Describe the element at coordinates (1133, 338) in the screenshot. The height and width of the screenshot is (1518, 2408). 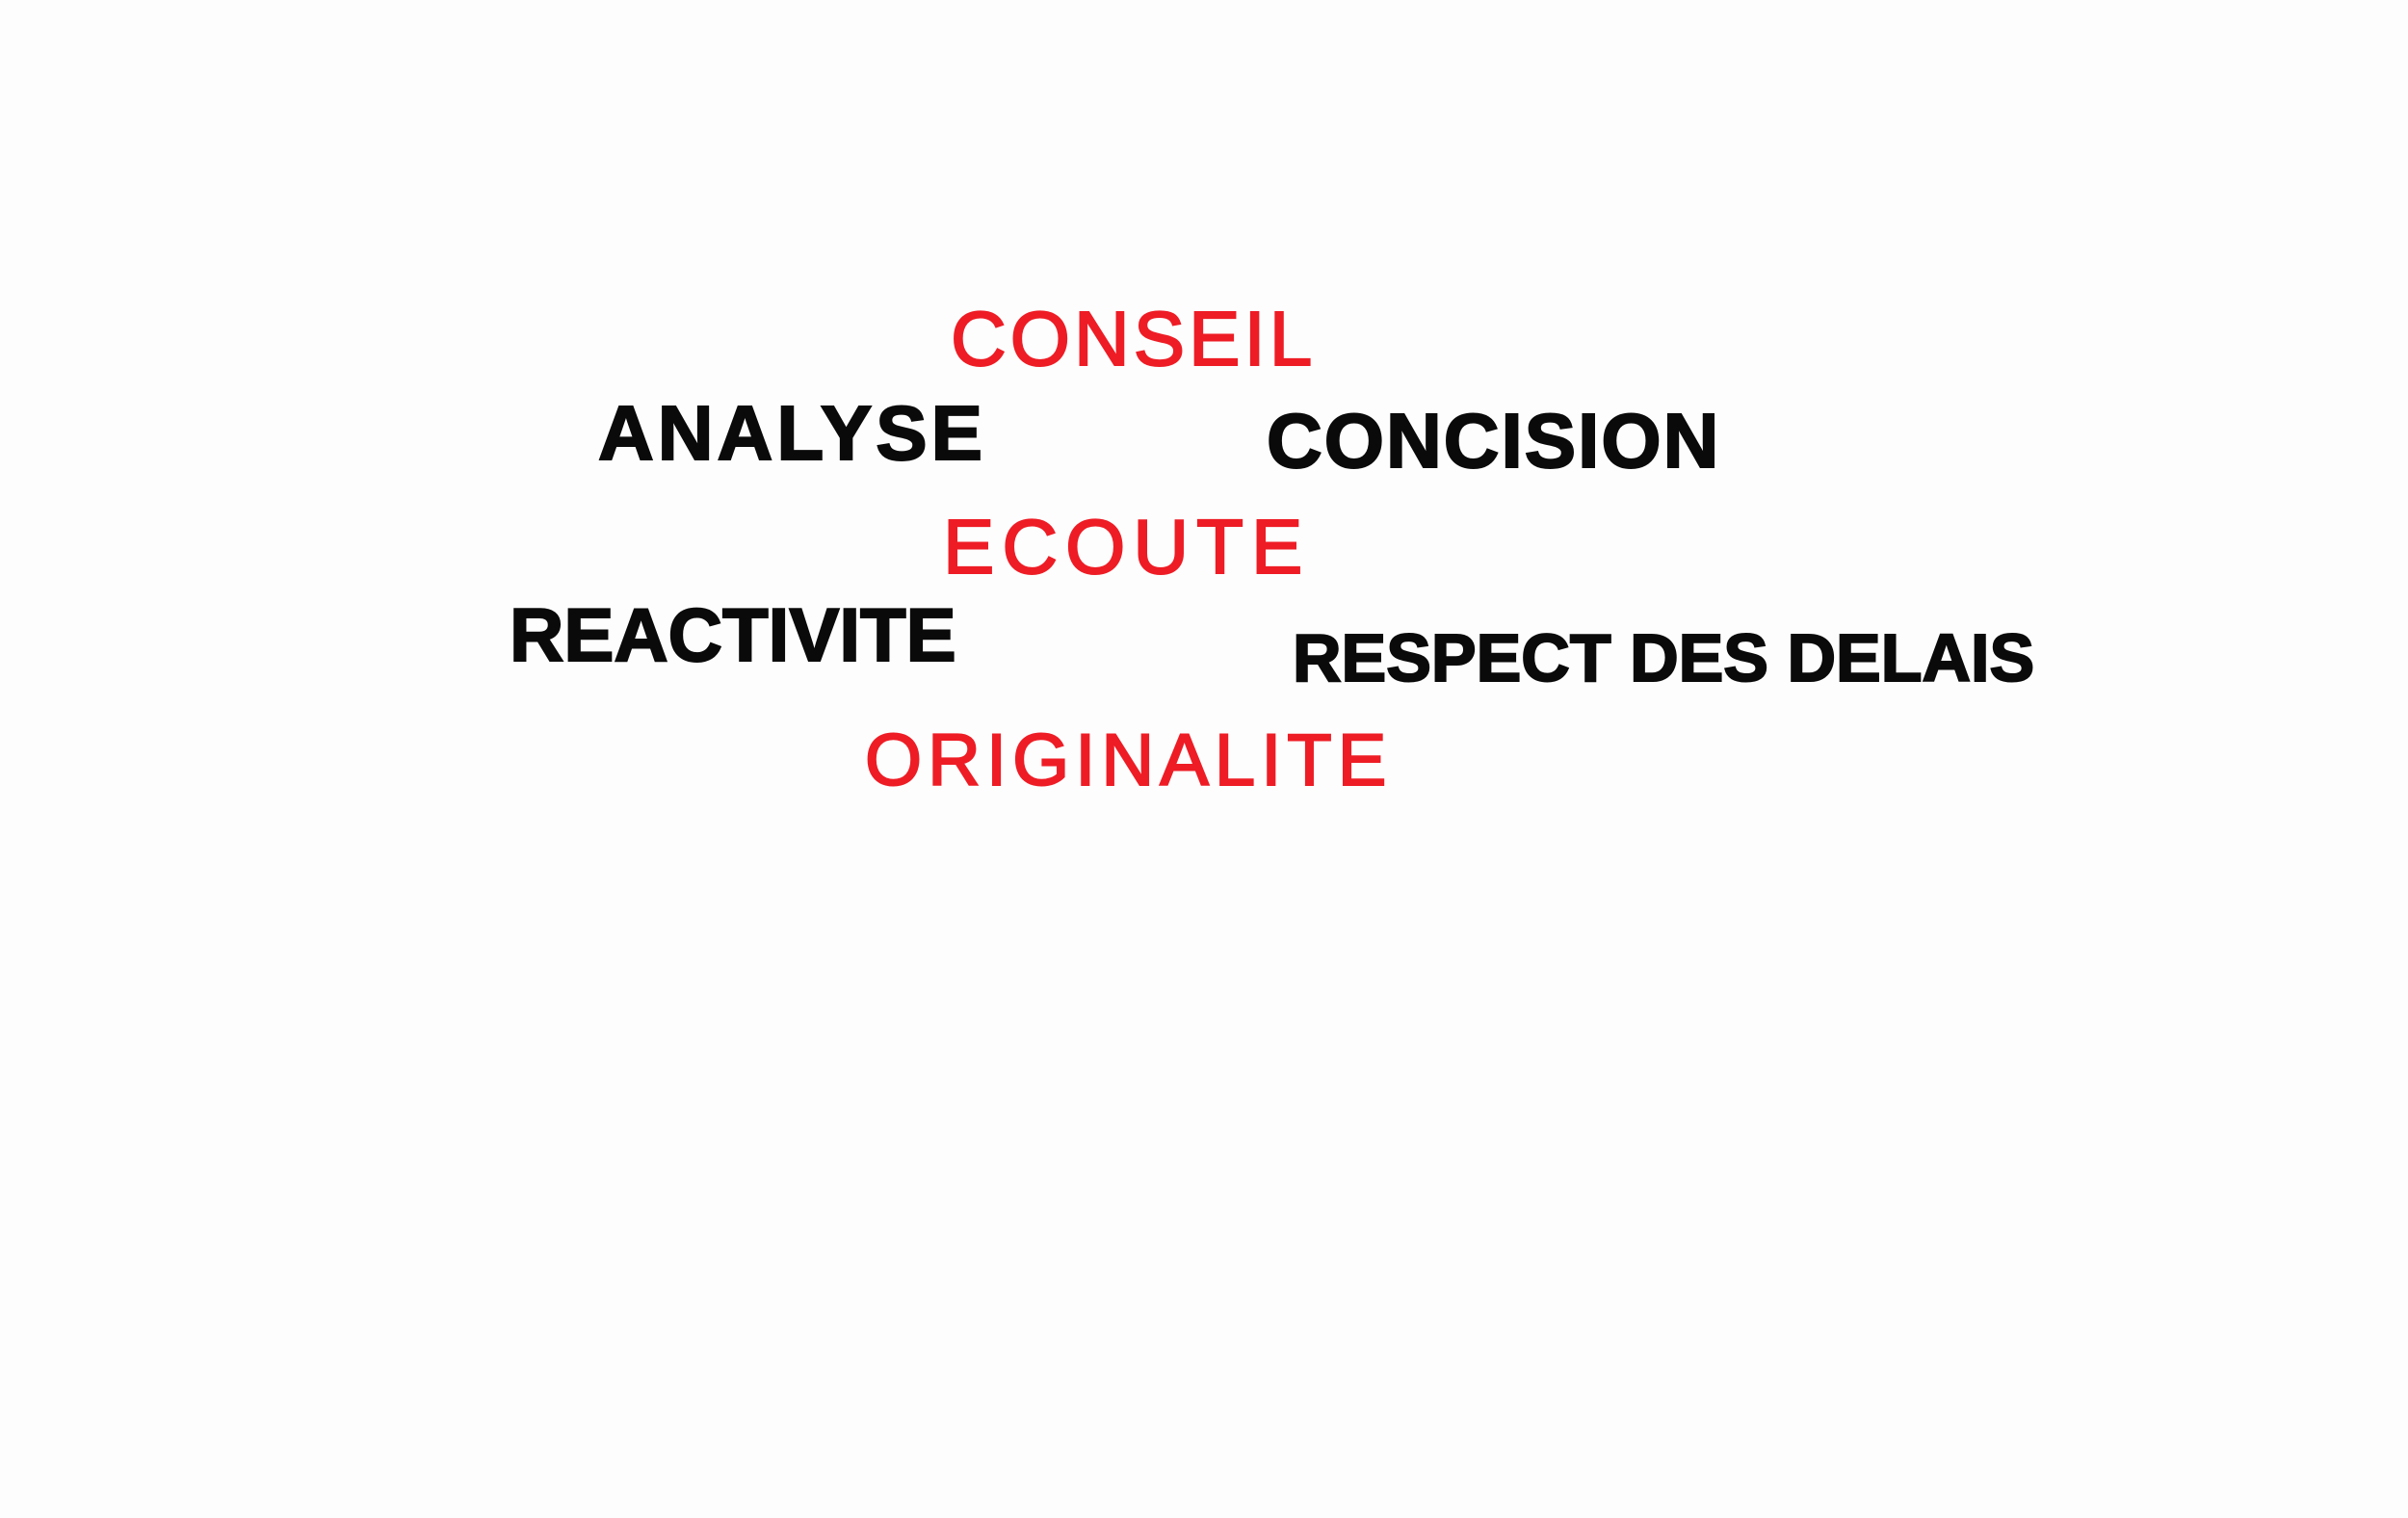
I see `word-conseil: Conseil` at that location.